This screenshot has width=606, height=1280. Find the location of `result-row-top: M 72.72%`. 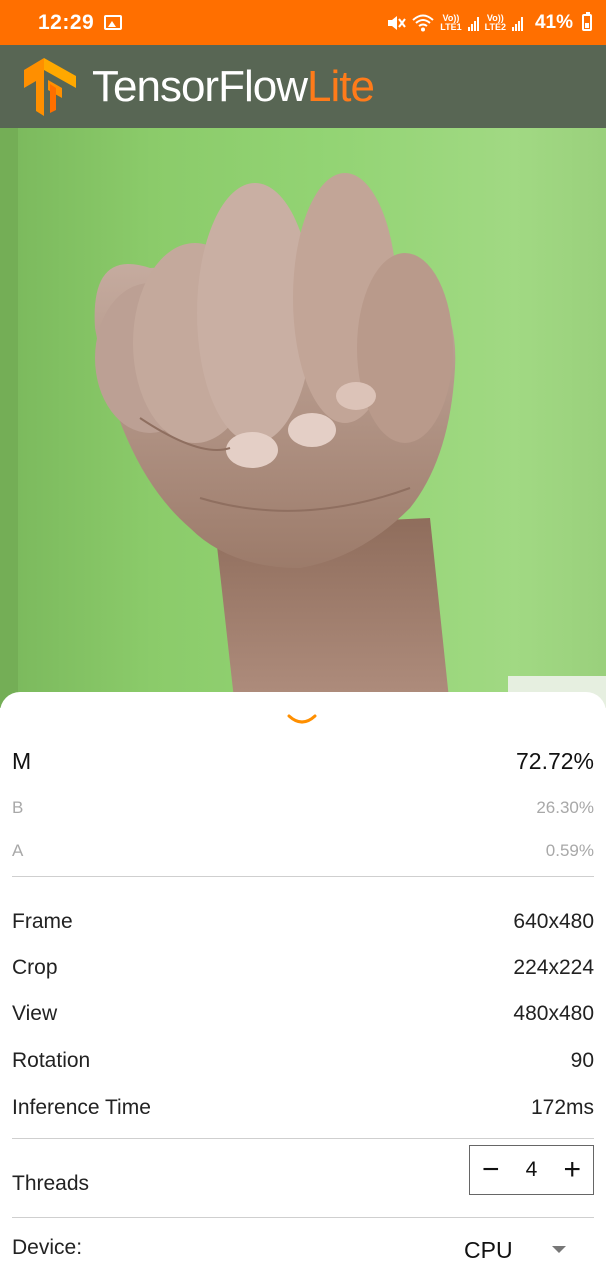

result-row-top: M 72.72% is located at coordinates (303, 761).